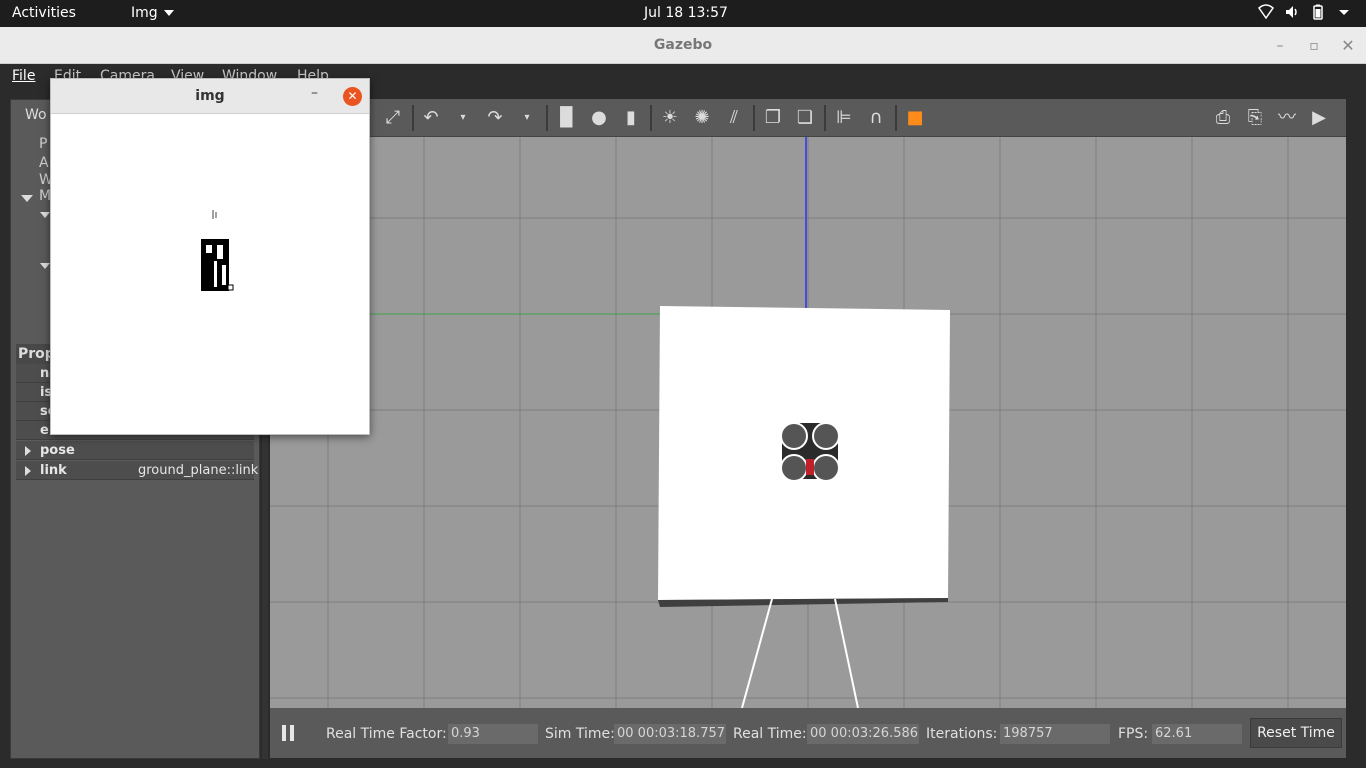 This screenshot has width=1366, height=768. I want to click on app-menu: Img, so click(152, 13).